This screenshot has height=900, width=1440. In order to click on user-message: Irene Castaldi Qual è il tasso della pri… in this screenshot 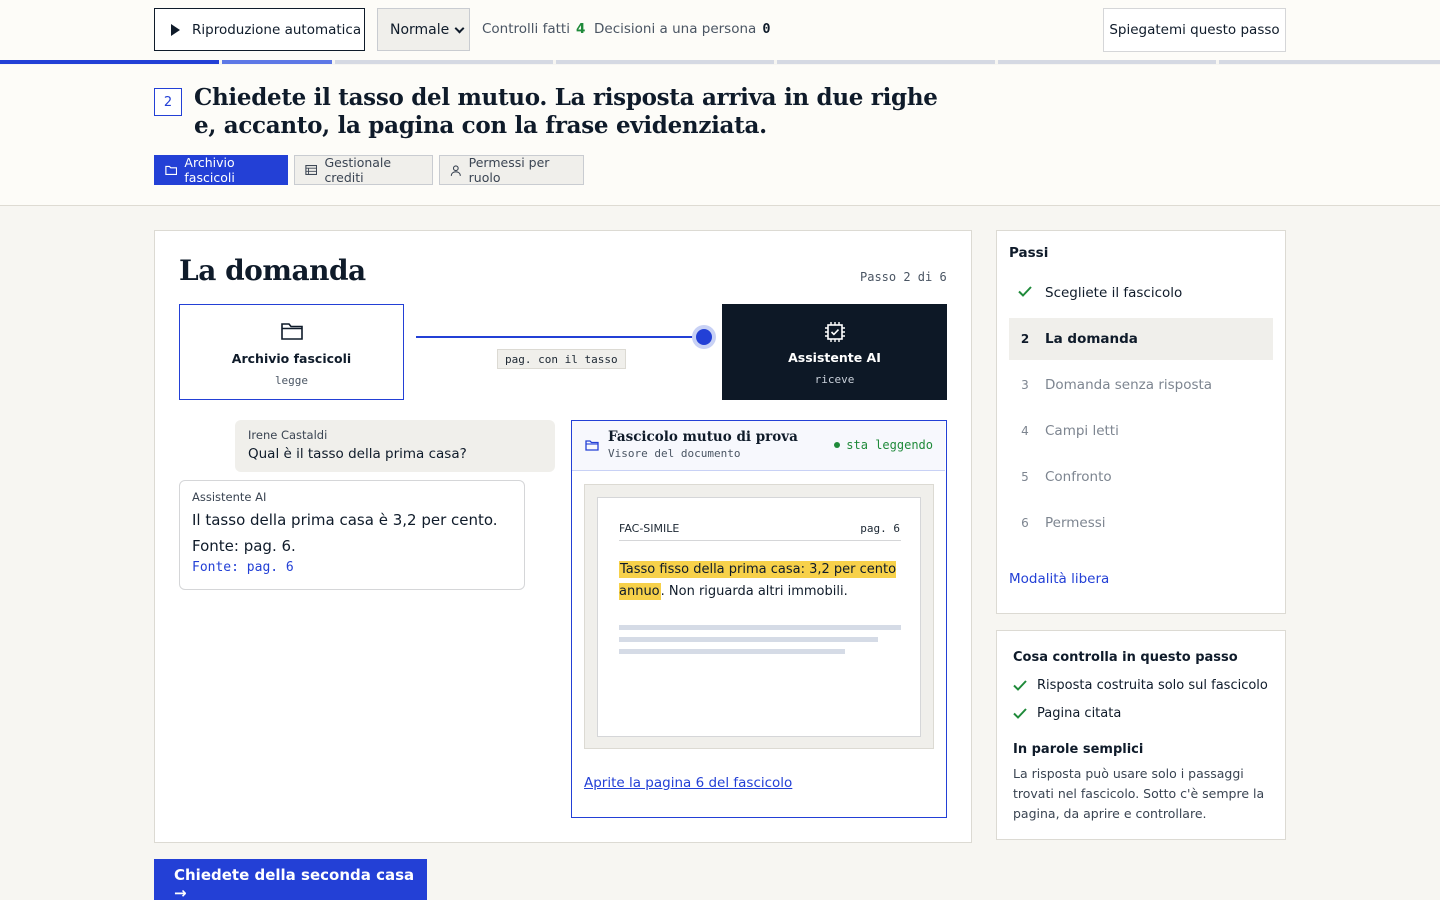, I will do `click(395, 446)`.